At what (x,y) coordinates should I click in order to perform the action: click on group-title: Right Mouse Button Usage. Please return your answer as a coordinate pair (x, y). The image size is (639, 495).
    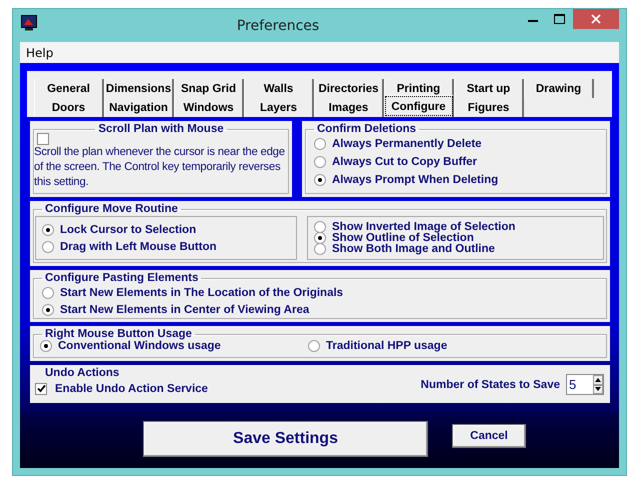
    Looking at the image, I should click on (118, 334).